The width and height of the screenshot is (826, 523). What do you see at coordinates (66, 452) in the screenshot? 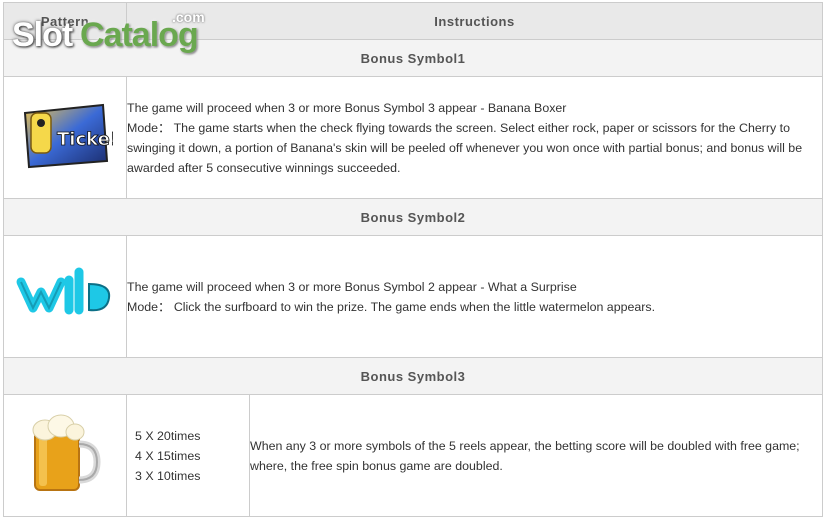
I see `beer-mug-icon` at bounding box center [66, 452].